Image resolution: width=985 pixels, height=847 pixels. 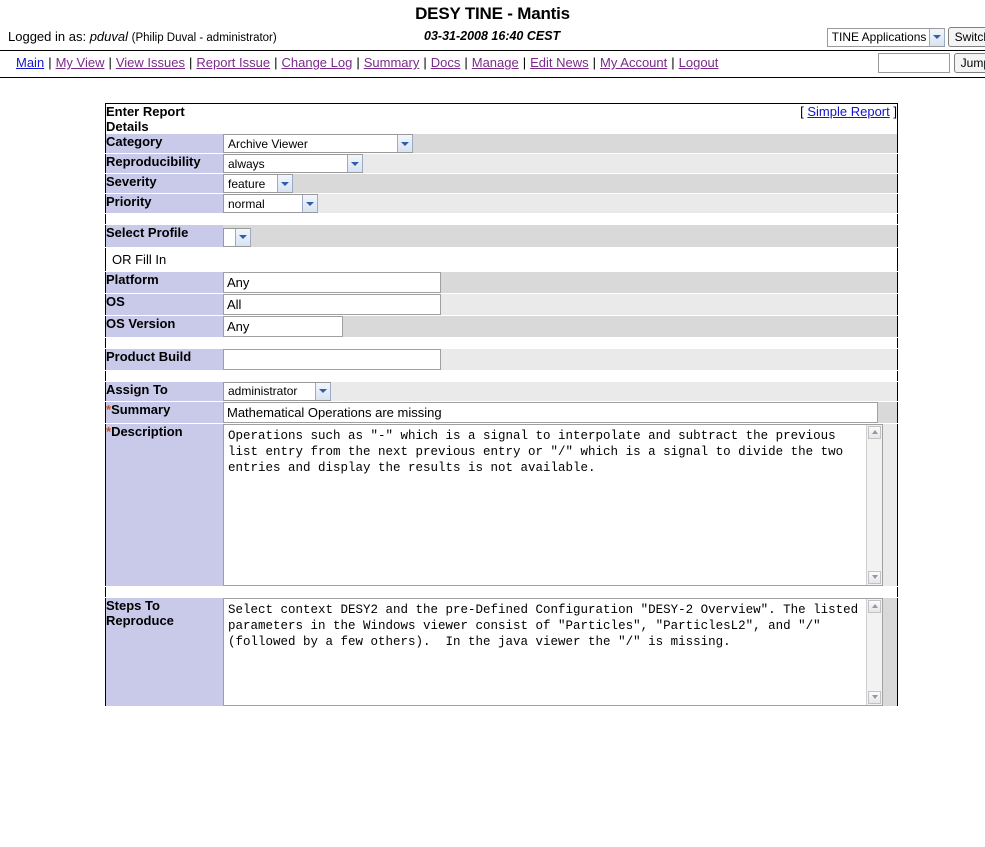 What do you see at coordinates (560, 118) in the screenshot?
I see `simple-report-cell: [ Simple Report ]` at bounding box center [560, 118].